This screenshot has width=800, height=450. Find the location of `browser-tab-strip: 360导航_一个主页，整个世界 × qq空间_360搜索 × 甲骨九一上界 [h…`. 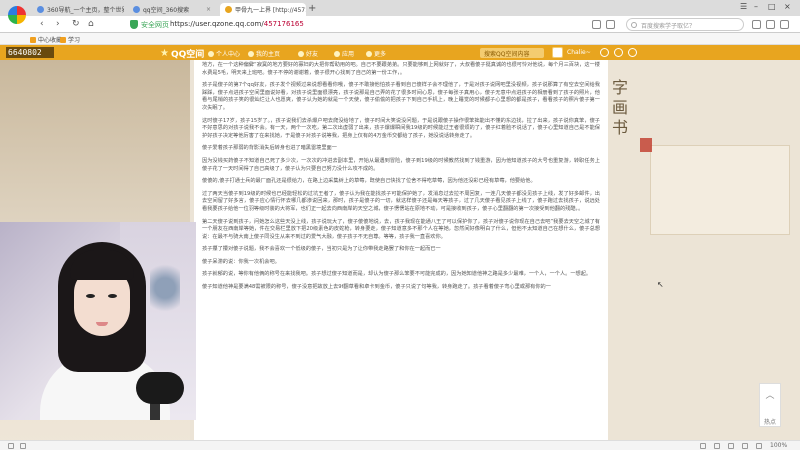

browser-tab-strip: 360导航_一个主页，整个世界 × qq空间_360搜索 × 甲骨九一上界 [h… is located at coordinates (400, 8).